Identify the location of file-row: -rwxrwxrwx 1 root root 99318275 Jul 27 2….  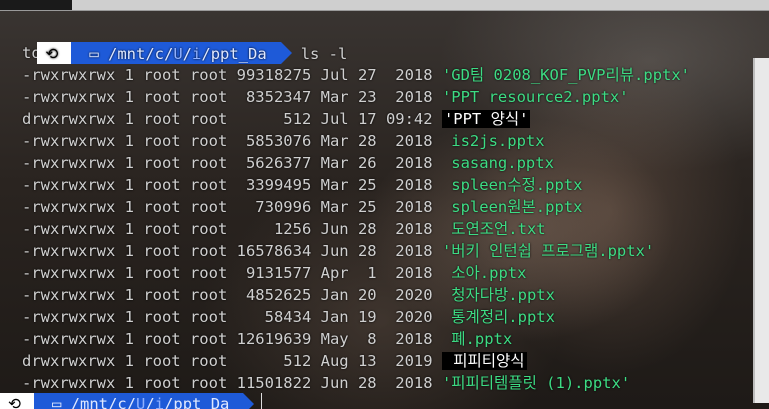
(384, 75).